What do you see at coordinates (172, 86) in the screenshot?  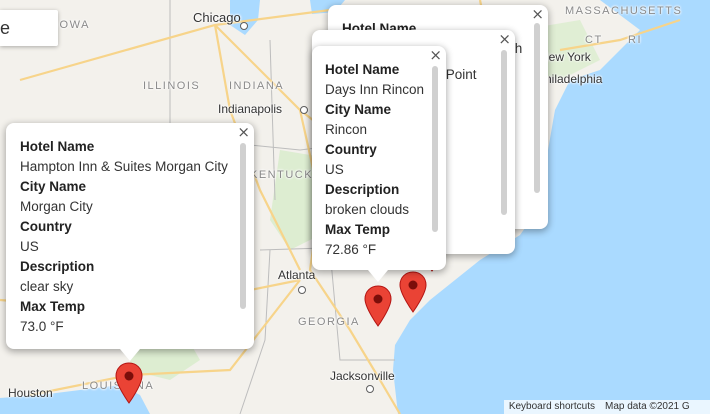 I see `state-label-illinois: ILLINOIS` at bounding box center [172, 86].